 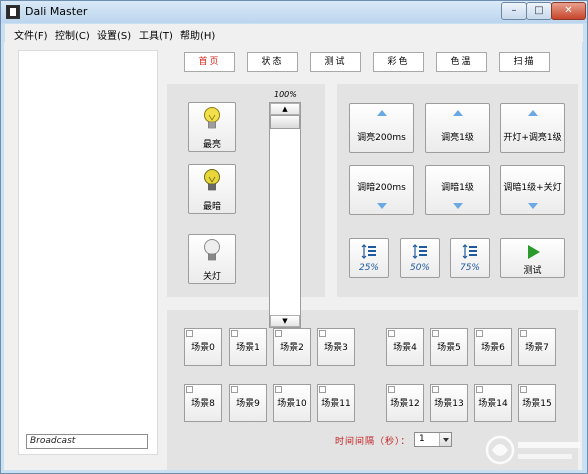 What do you see at coordinates (539, 11) in the screenshot?
I see `maximize-button: □` at bounding box center [539, 11].